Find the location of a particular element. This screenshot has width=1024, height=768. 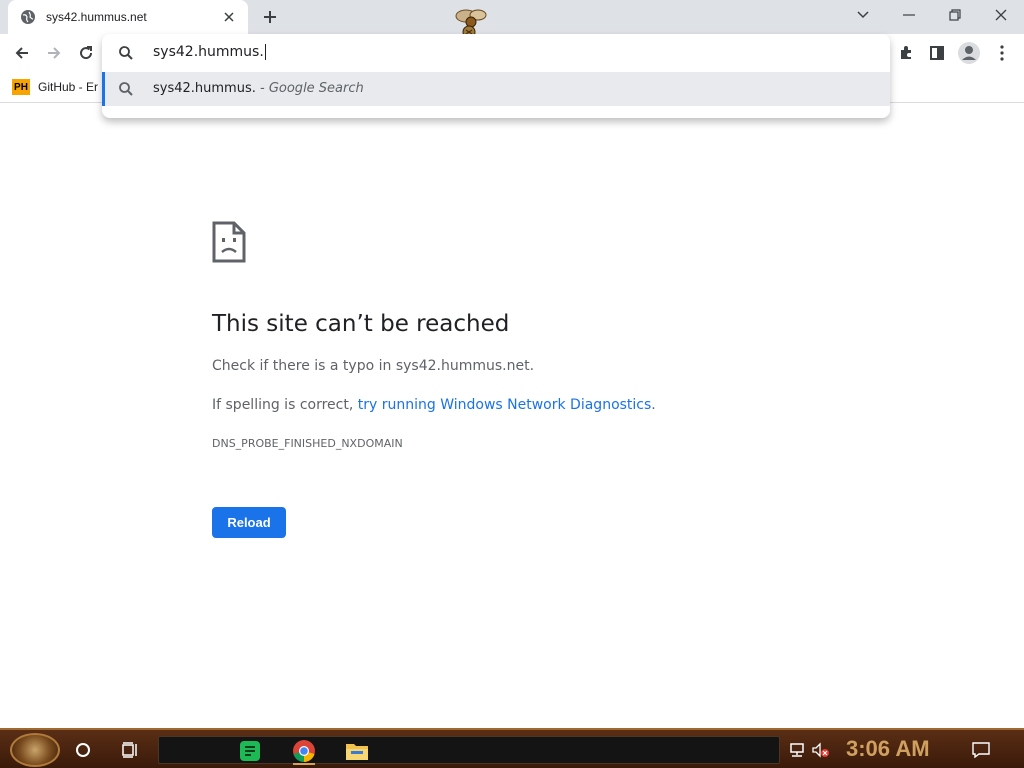

start-button is located at coordinates (35, 750).